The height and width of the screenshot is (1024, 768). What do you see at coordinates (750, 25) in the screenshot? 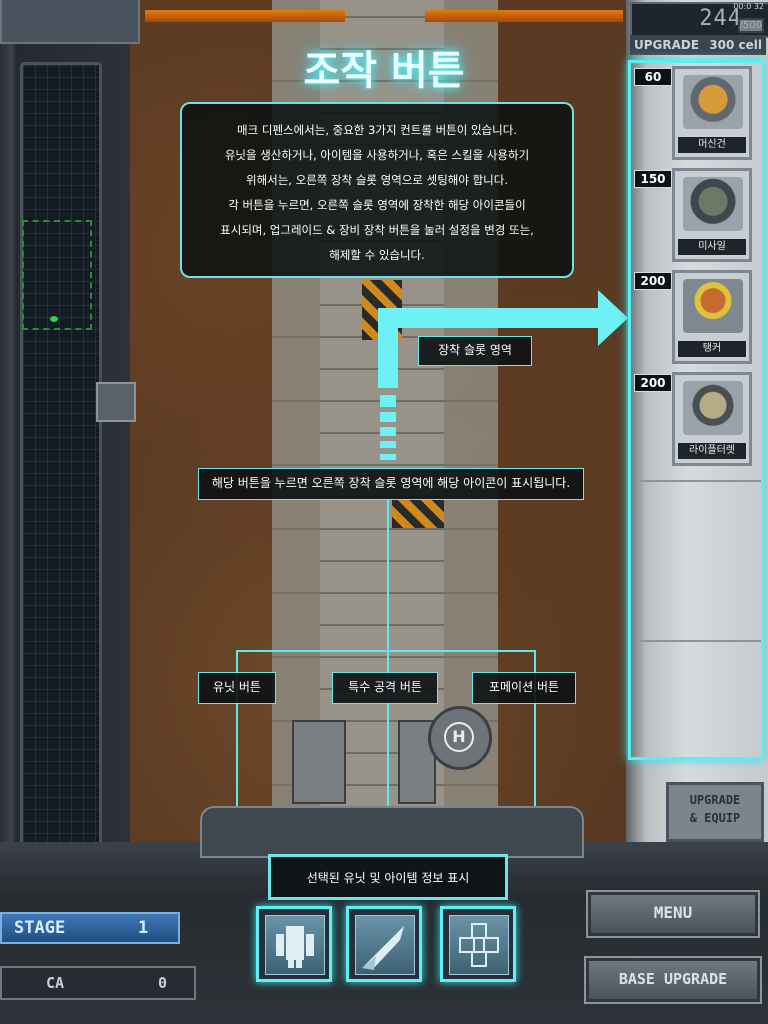
I see `cell-max: /500` at bounding box center [750, 25].